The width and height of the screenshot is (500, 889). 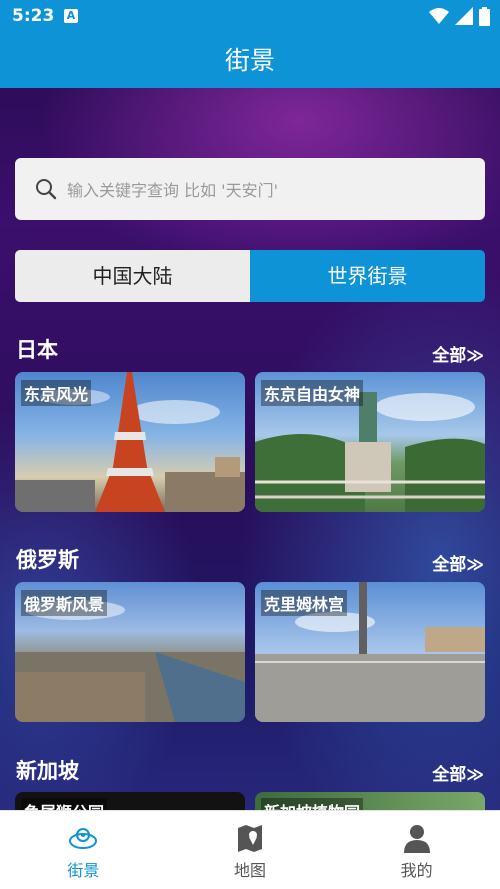 What do you see at coordinates (416, 839) in the screenshot?
I see `profile-icon` at bounding box center [416, 839].